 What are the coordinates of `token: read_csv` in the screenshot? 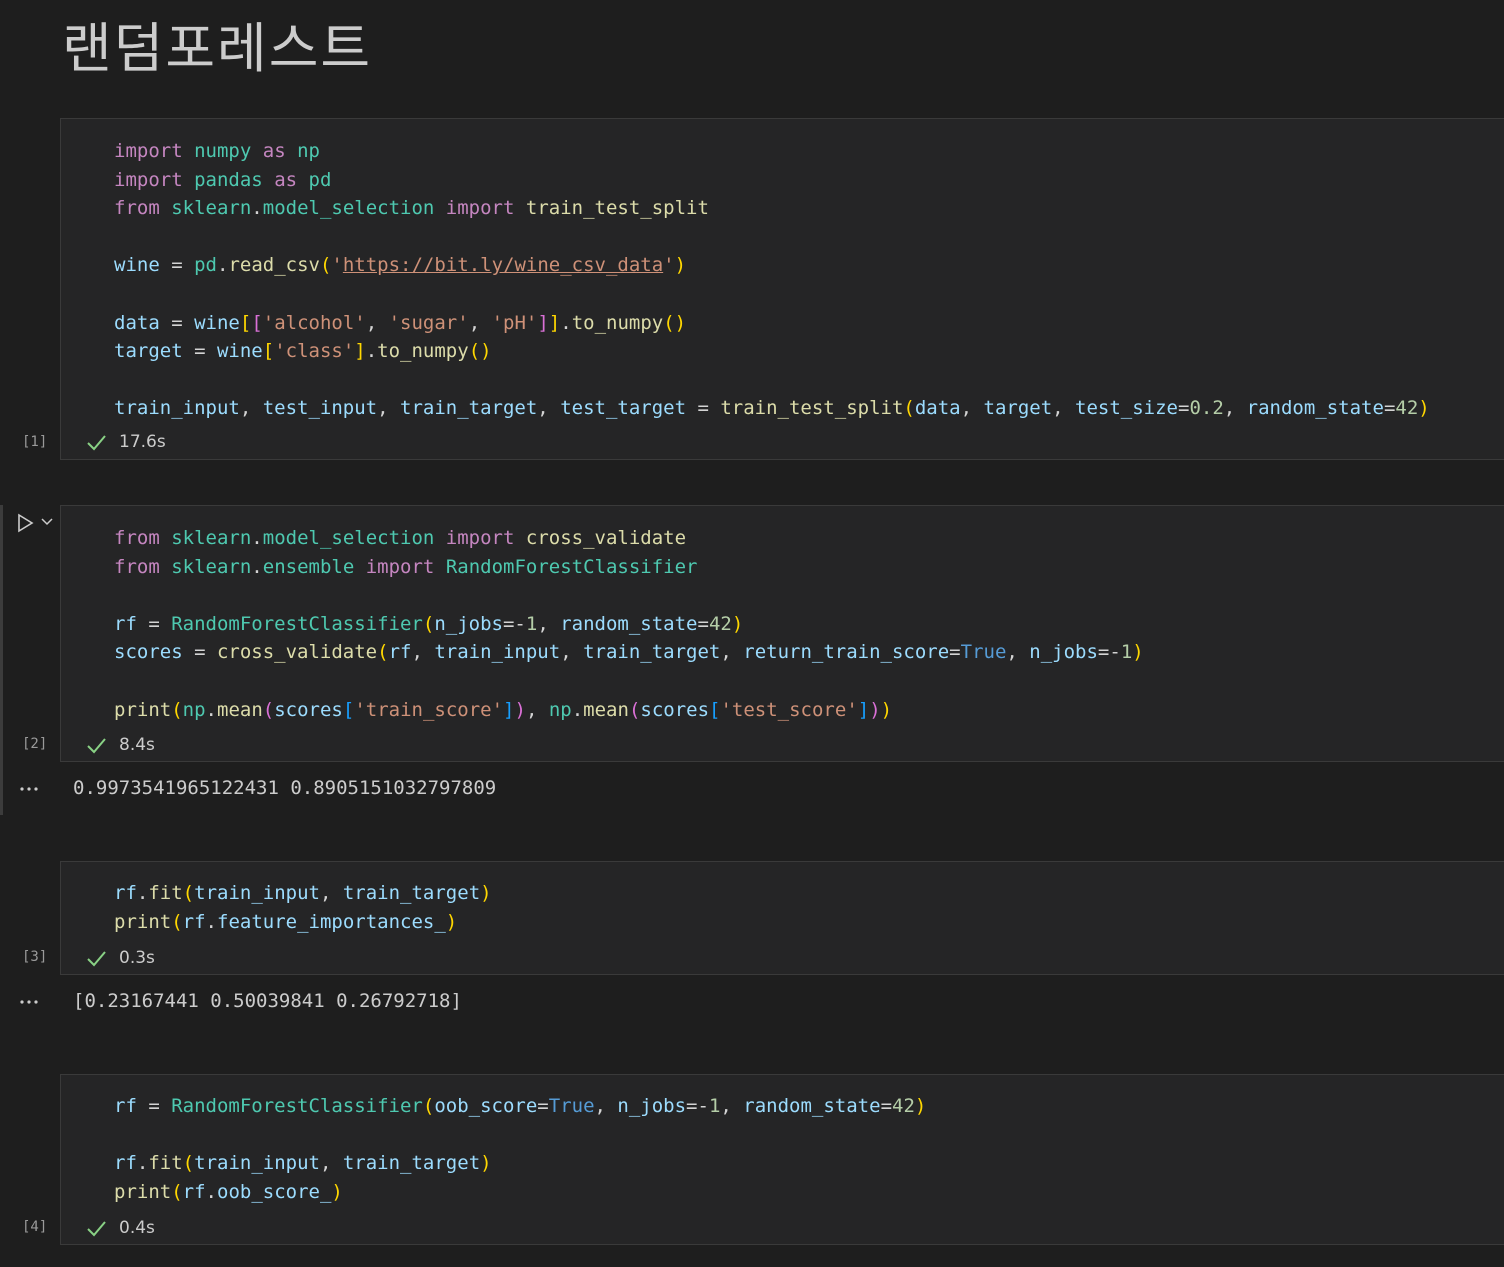 It's located at (274, 265).